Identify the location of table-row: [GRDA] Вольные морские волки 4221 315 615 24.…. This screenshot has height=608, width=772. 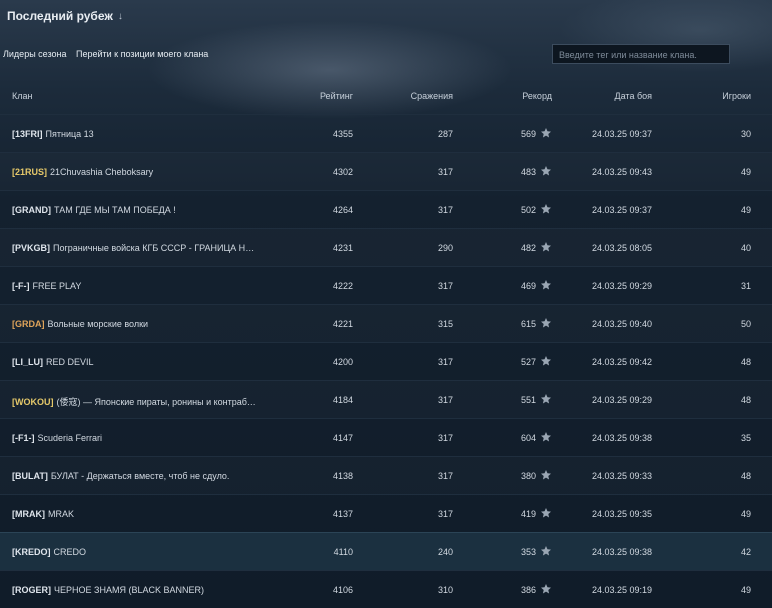
(386, 323).